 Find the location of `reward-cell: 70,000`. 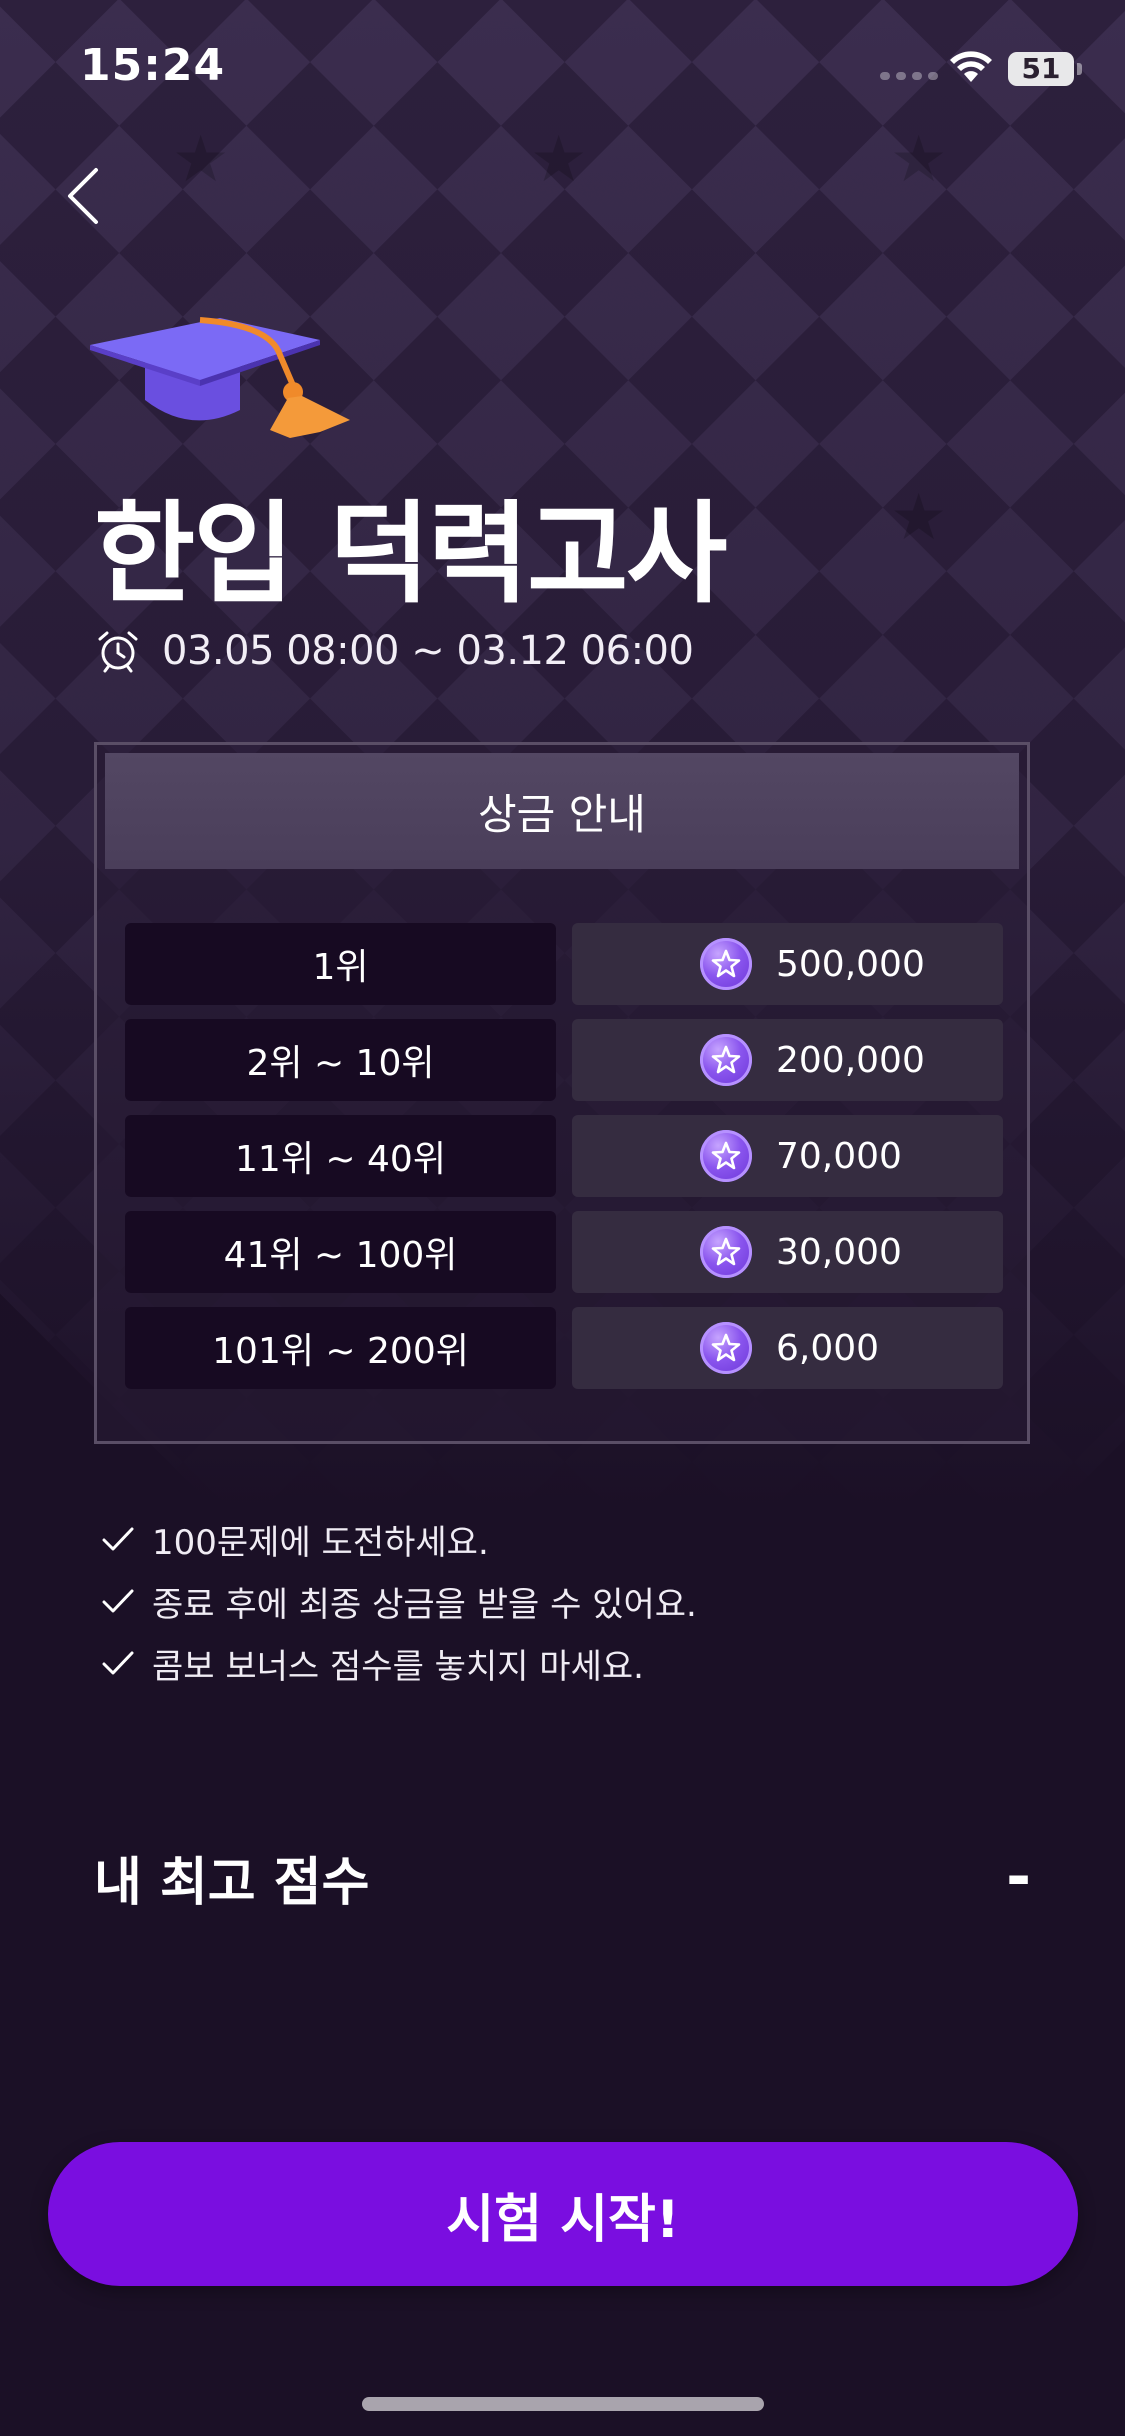

reward-cell: 70,000 is located at coordinates (787, 1156).